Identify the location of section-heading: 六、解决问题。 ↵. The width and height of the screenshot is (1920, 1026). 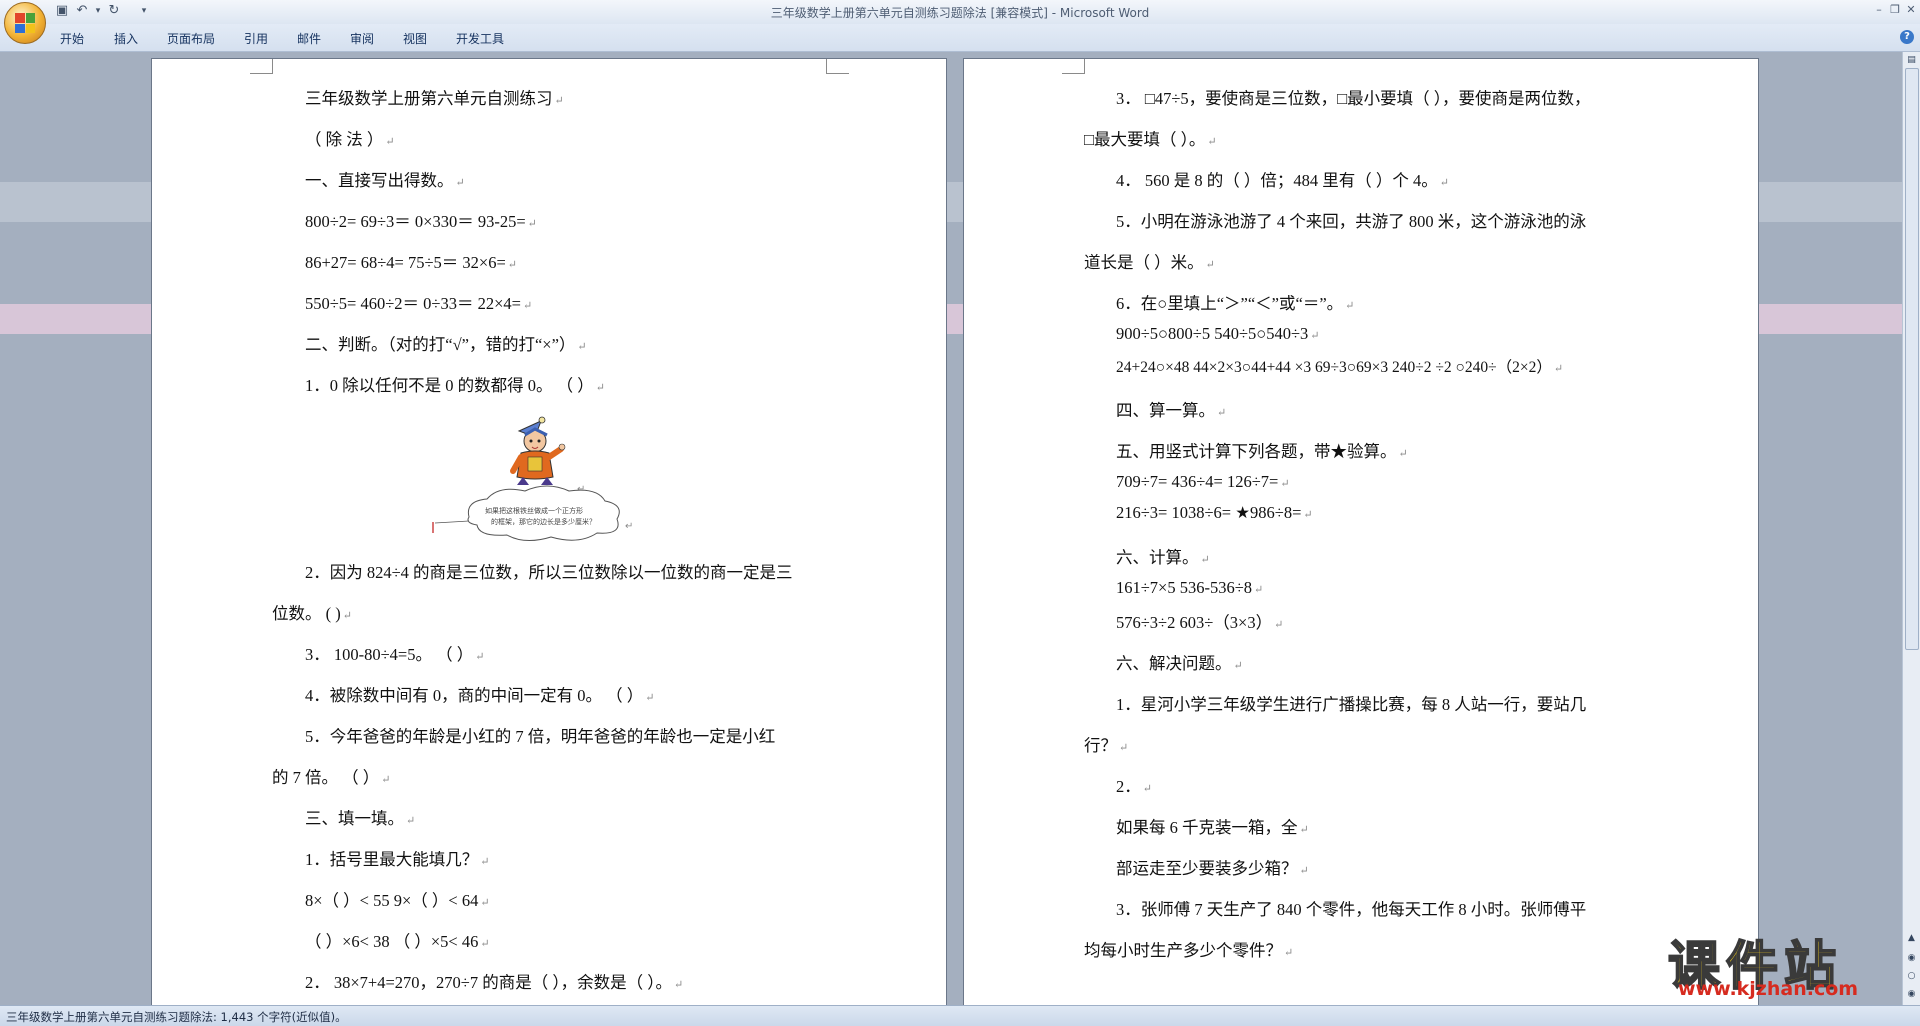
(1179, 663).